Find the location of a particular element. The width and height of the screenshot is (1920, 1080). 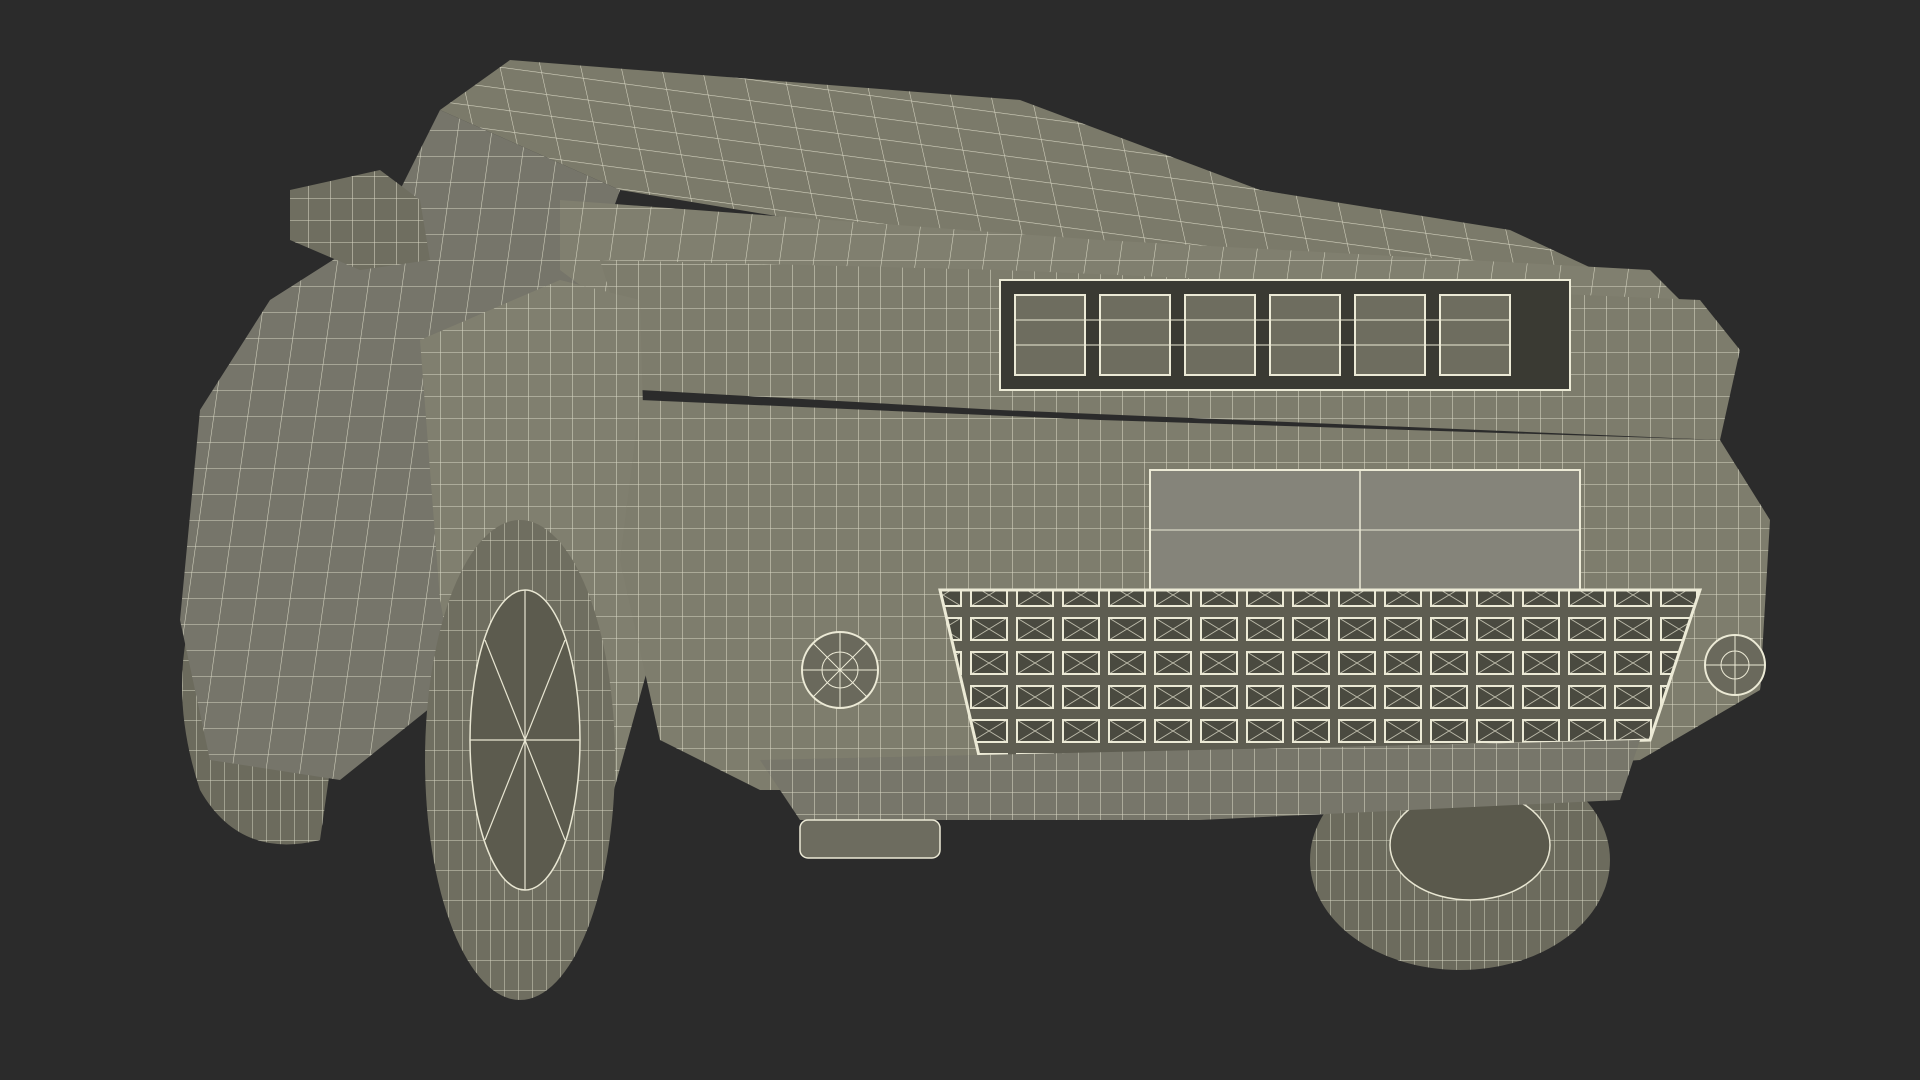

fog-light-right is located at coordinates (1735, 665).